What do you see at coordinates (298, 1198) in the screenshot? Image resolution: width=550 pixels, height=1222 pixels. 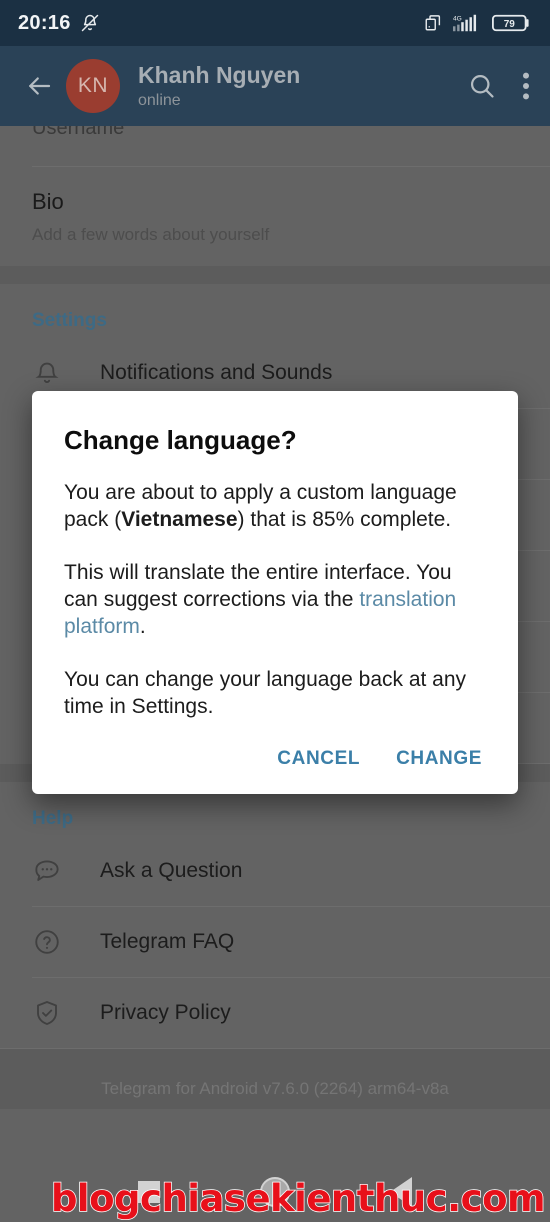 I see `watermark: blogchiasekienthuc.com` at bounding box center [298, 1198].